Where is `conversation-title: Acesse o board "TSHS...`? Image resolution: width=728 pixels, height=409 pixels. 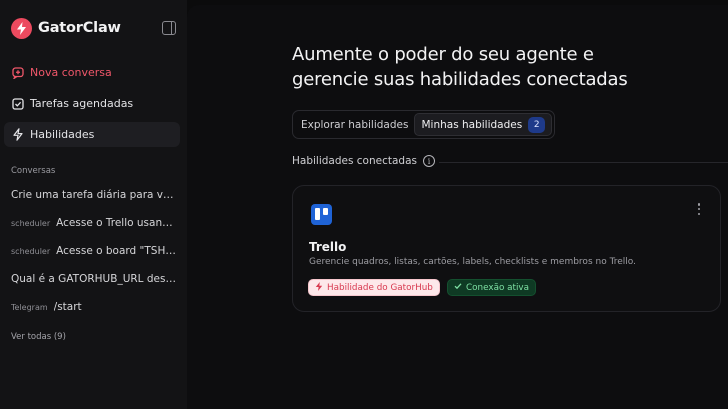 conversation-title: Acesse o board "TSHS... is located at coordinates (116, 251).